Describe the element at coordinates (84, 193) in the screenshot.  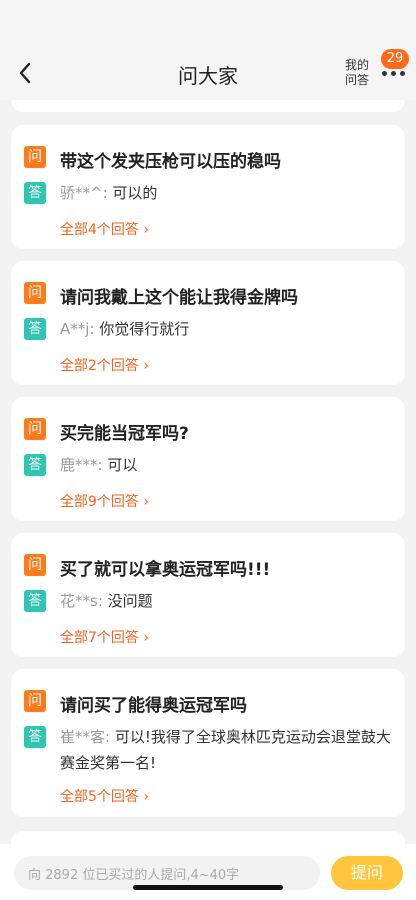
I see `answer-user: 骄**^:` at that location.